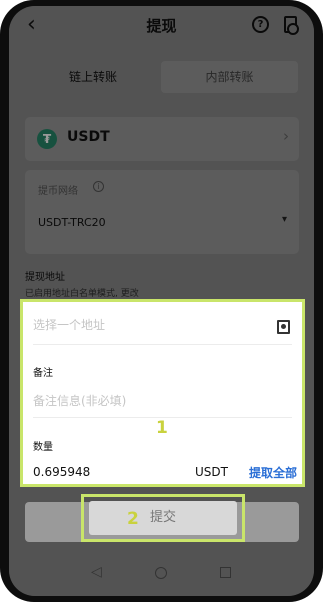 The image size is (323, 602). Describe the element at coordinates (133, 519) in the screenshot. I see `step-2-marker: 2` at that location.